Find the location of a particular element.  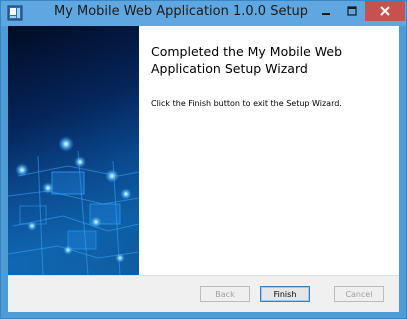

minimize-icon is located at coordinates (326, 14).